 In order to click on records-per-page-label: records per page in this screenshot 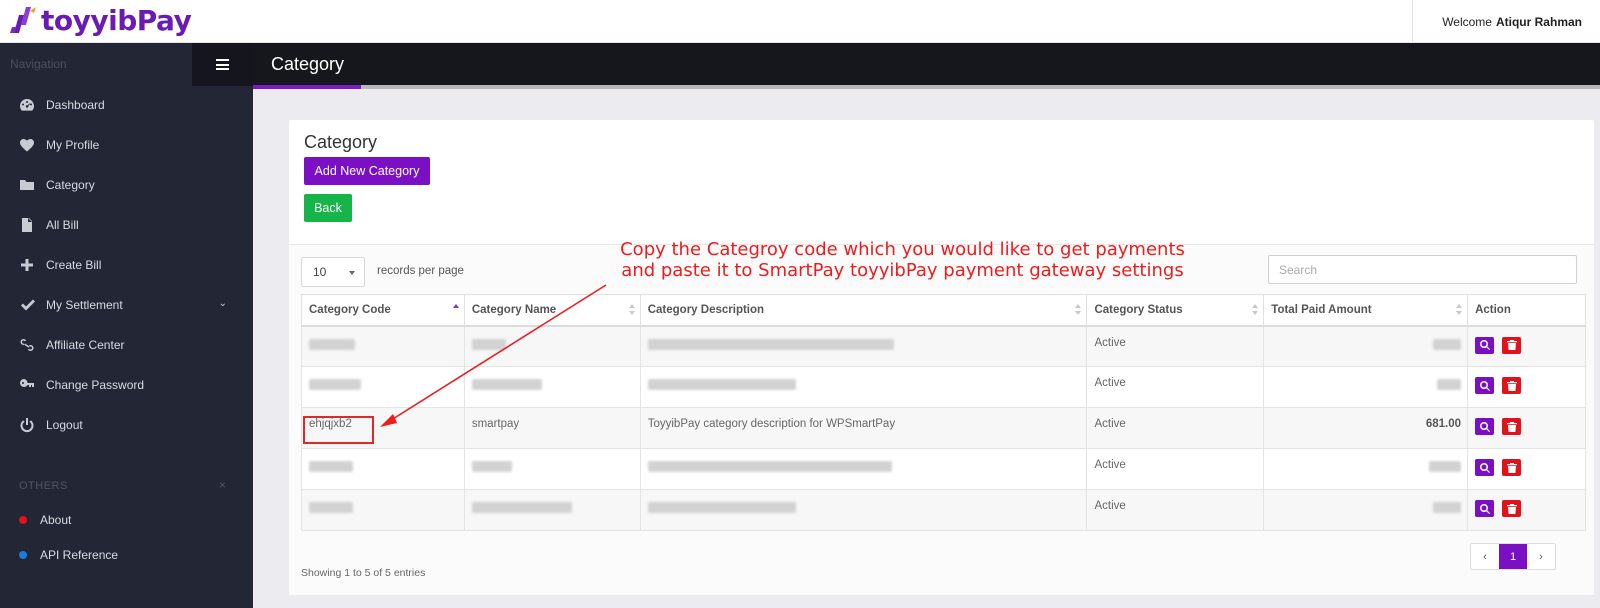, I will do `click(420, 271)`.